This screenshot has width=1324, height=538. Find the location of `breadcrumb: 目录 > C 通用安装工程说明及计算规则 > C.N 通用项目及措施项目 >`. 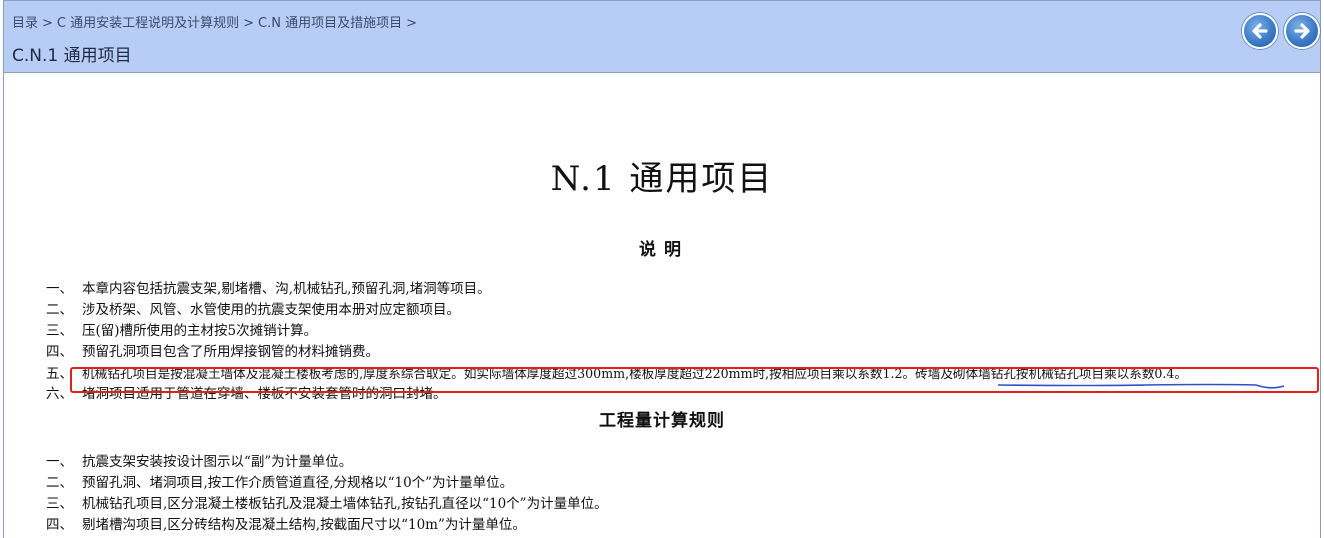

breadcrumb: 目录 > C 通用安装工程说明及计算规则 > C.N 通用项目及措施项目 > is located at coordinates (216, 21).